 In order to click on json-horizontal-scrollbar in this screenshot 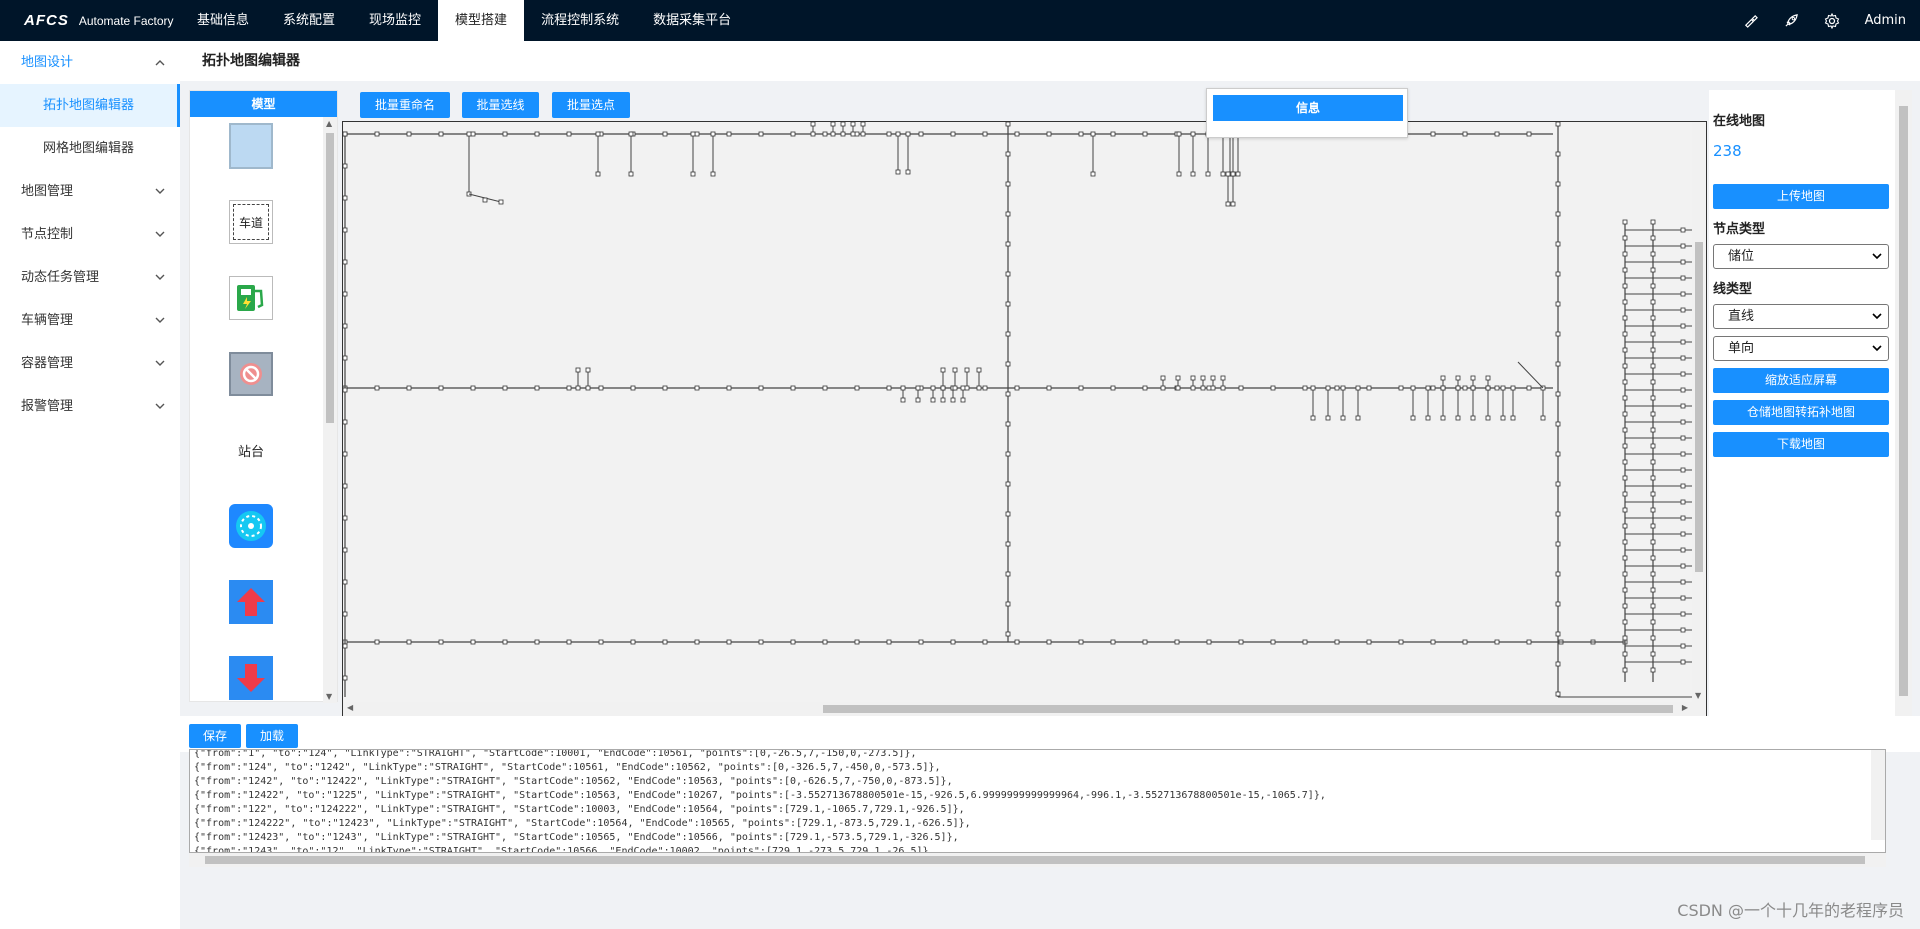, I will do `click(1037, 860)`.